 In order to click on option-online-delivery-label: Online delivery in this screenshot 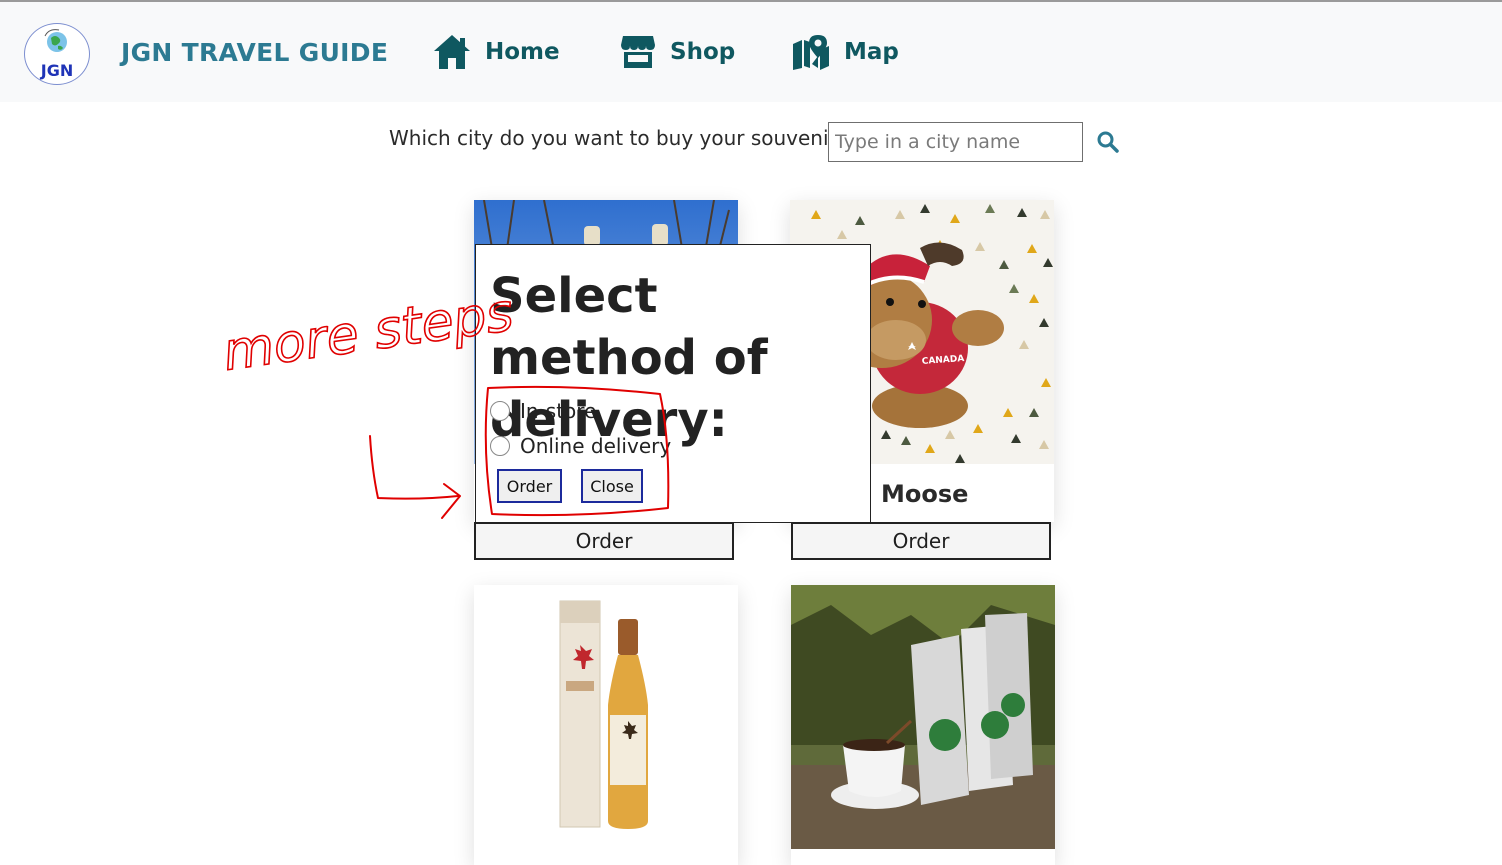, I will do `click(596, 446)`.